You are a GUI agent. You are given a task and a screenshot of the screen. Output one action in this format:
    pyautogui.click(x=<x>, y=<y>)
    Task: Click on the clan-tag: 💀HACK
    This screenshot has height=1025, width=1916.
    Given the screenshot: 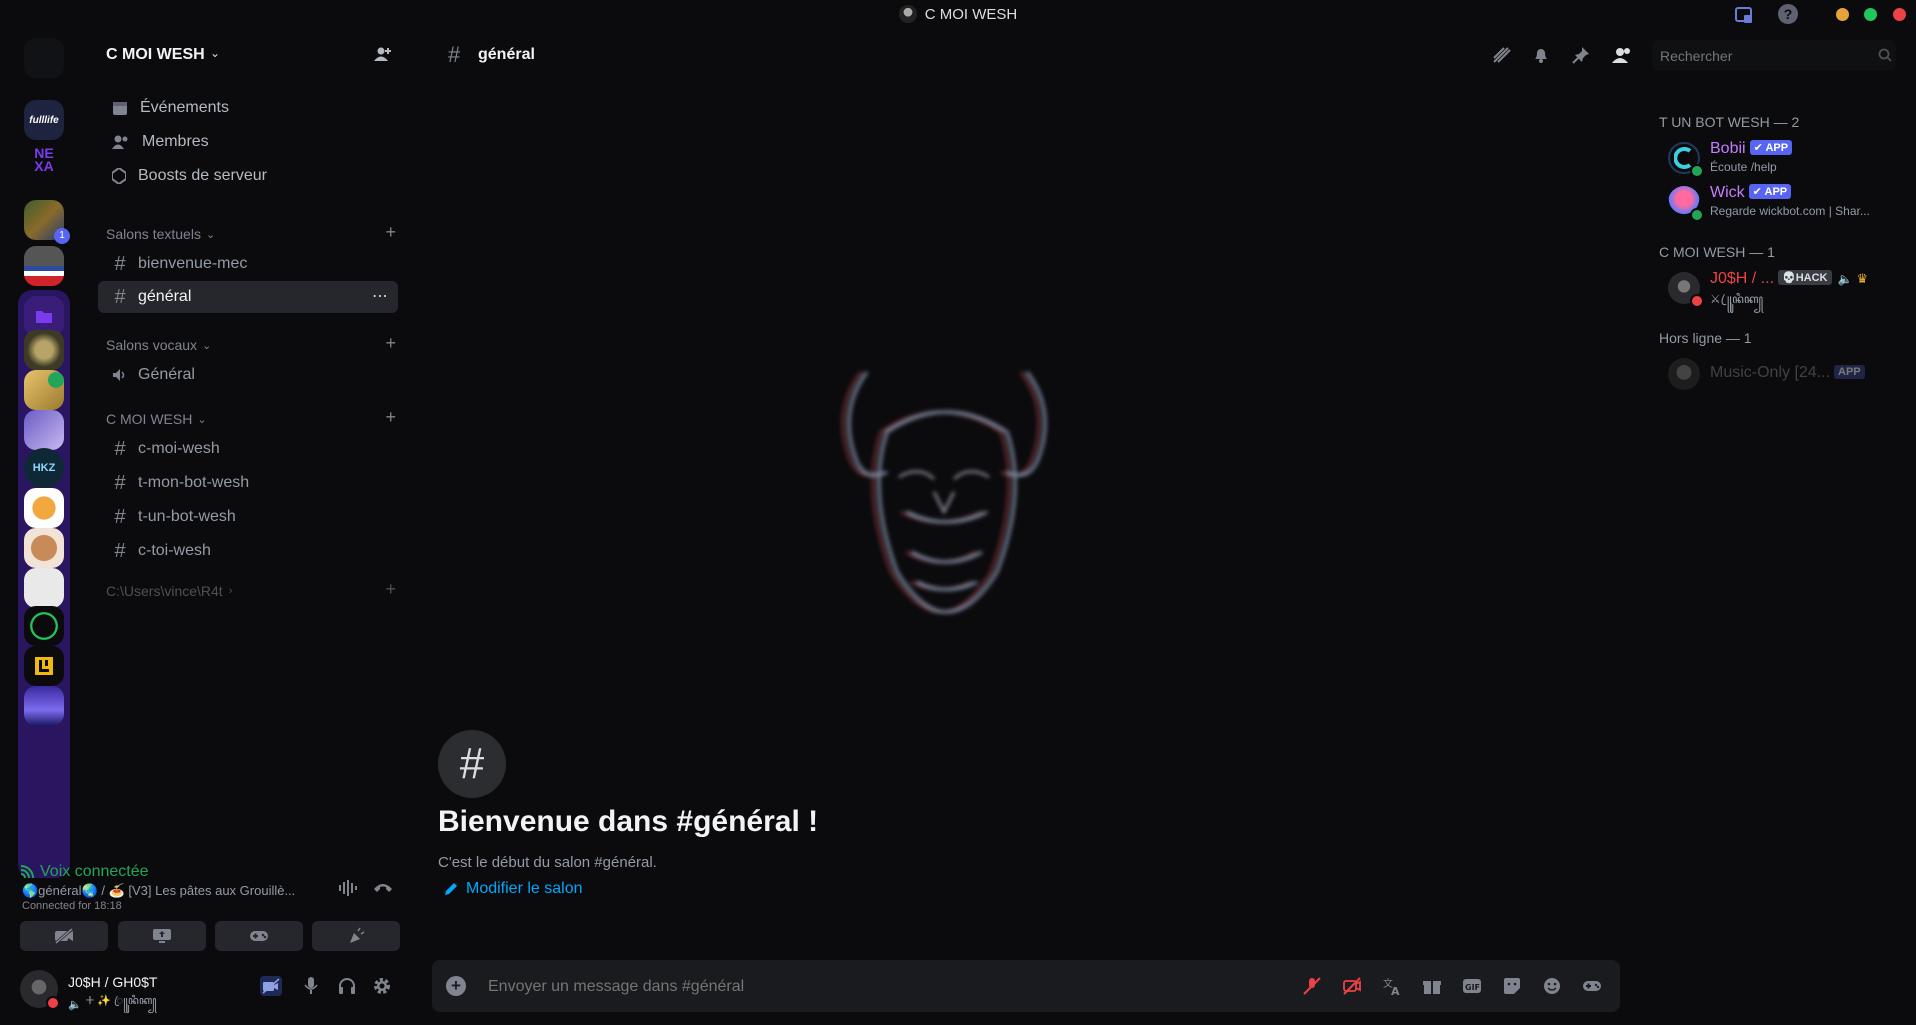 What is the action you would take?
    pyautogui.click(x=1805, y=277)
    